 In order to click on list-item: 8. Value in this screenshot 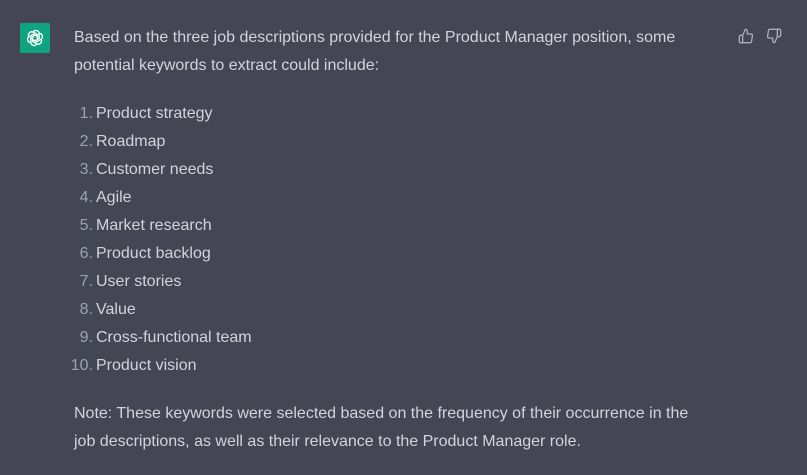, I will do `click(389, 310)`.